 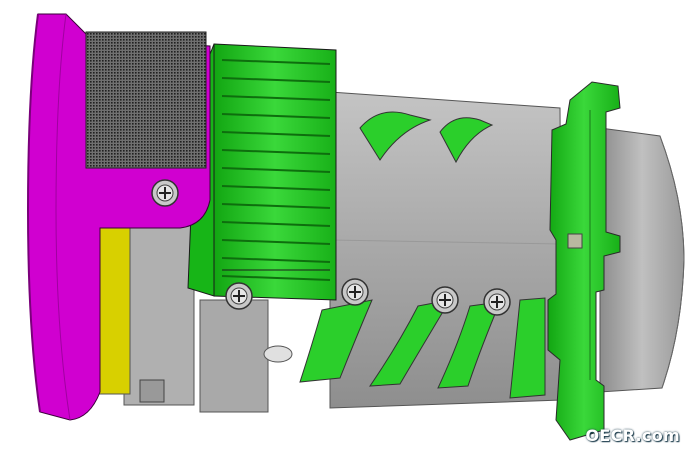 I want to click on watermark: OECR.com, so click(x=632, y=435).